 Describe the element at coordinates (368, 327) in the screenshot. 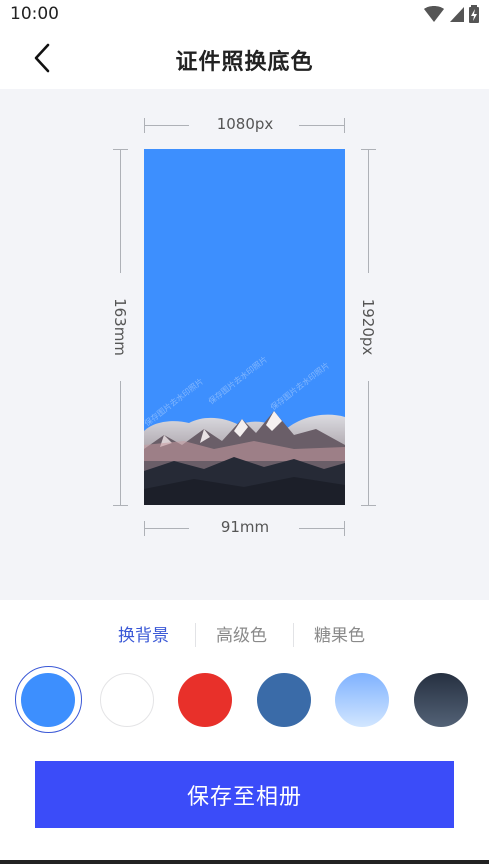

I see `height-px-label: 1920px` at that location.